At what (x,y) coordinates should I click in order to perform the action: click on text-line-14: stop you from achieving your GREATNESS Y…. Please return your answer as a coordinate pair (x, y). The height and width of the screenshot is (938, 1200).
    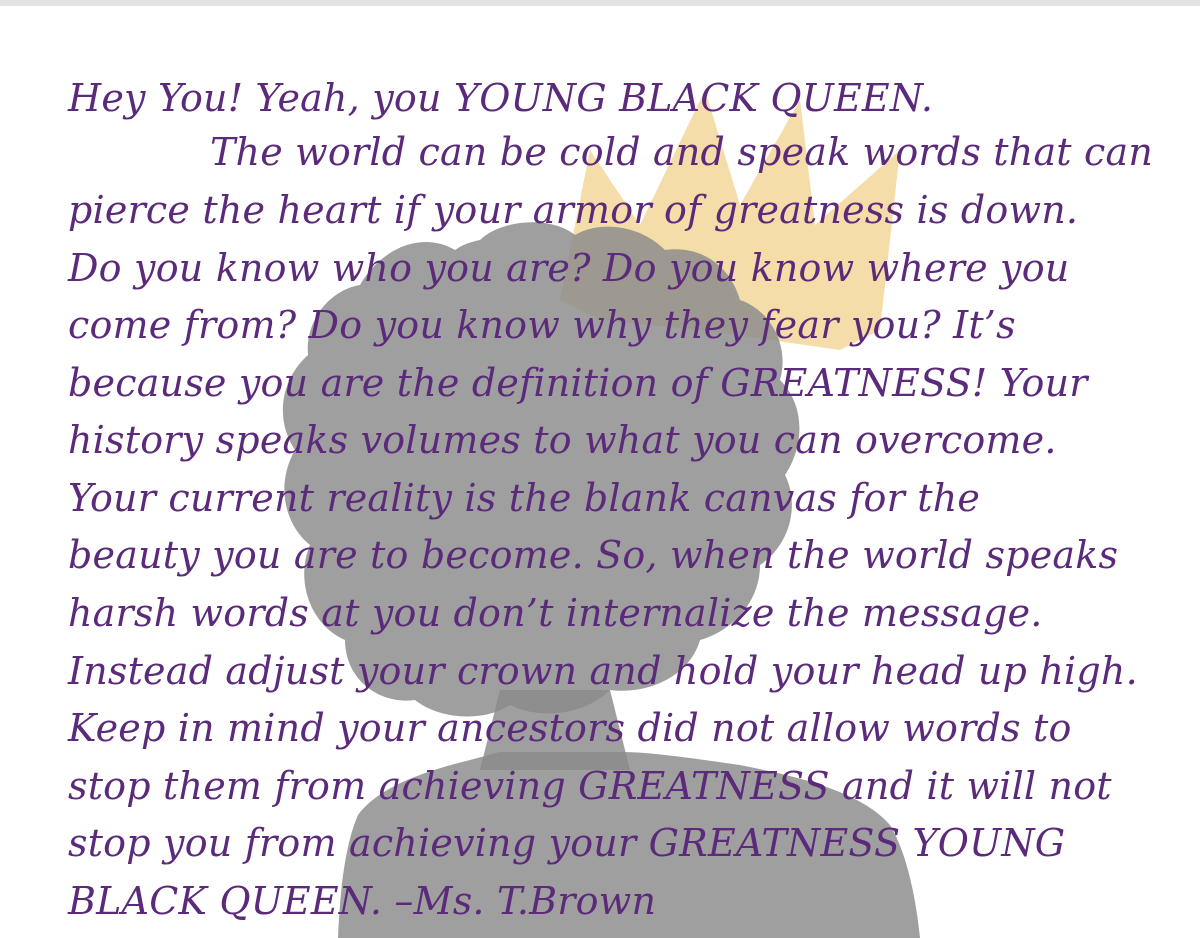
    Looking at the image, I should click on (567, 843).